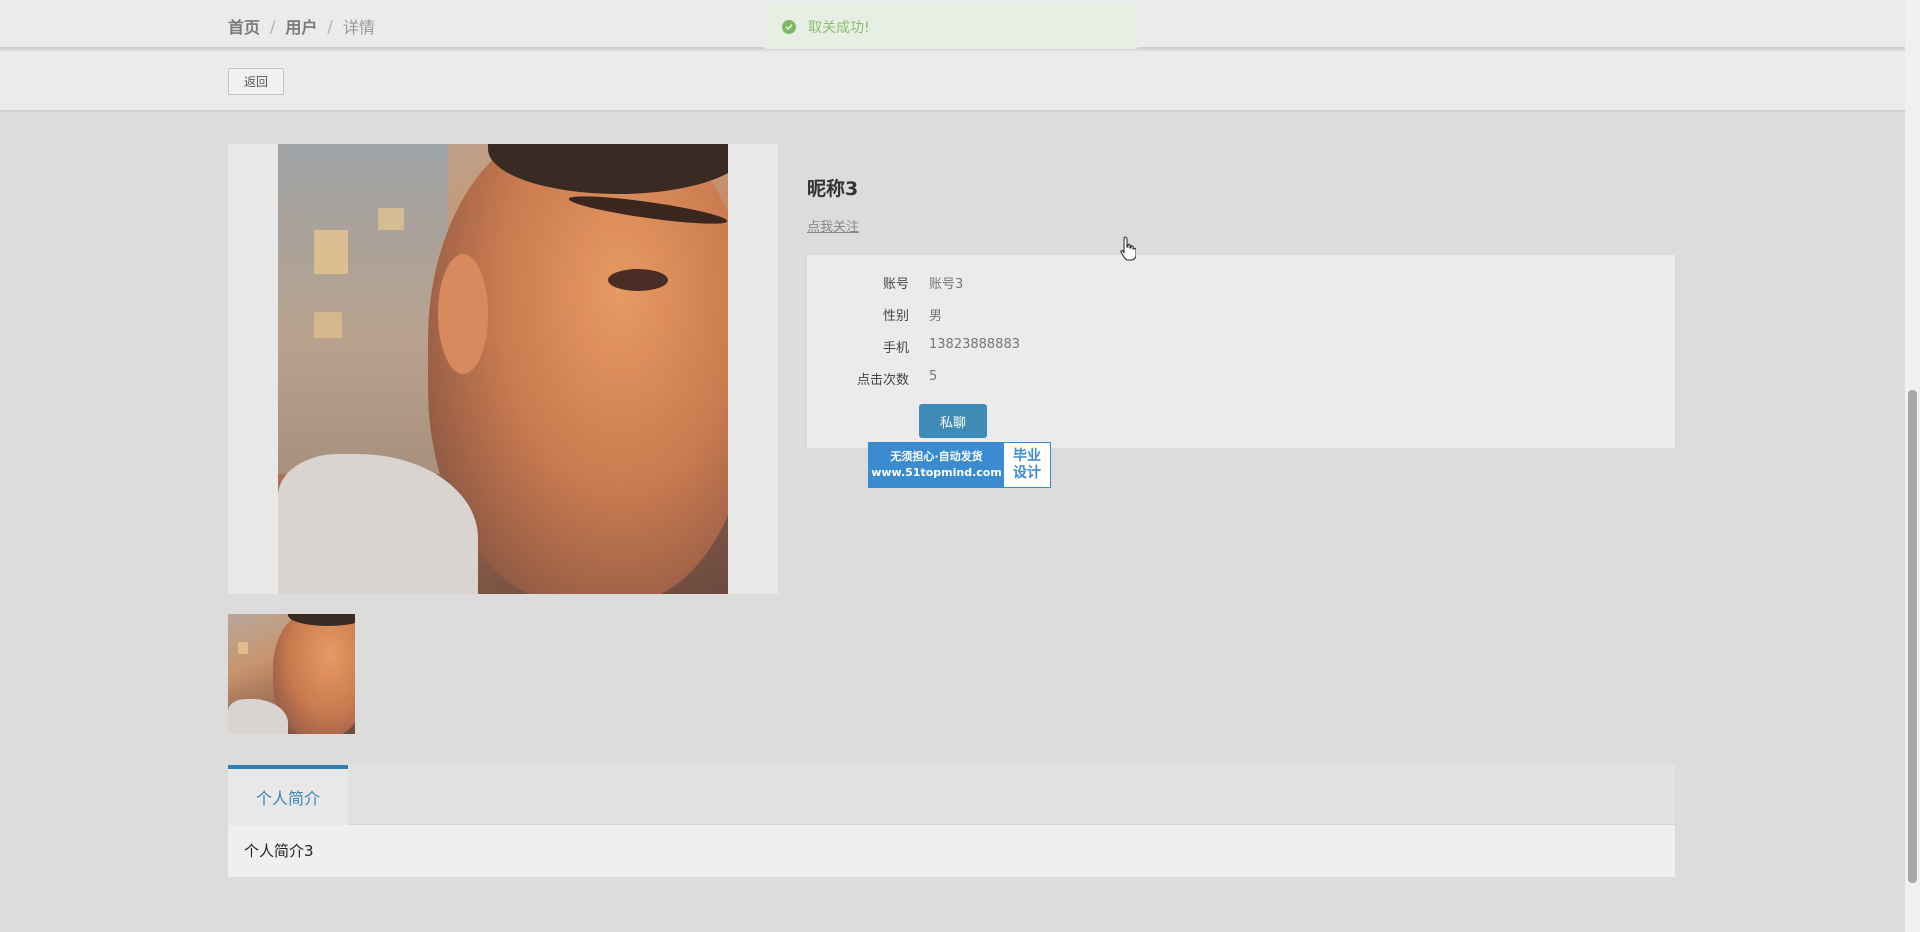 This screenshot has width=1920, height=932. I want to click on user-nickname: 昵称3, so click(833, 189).